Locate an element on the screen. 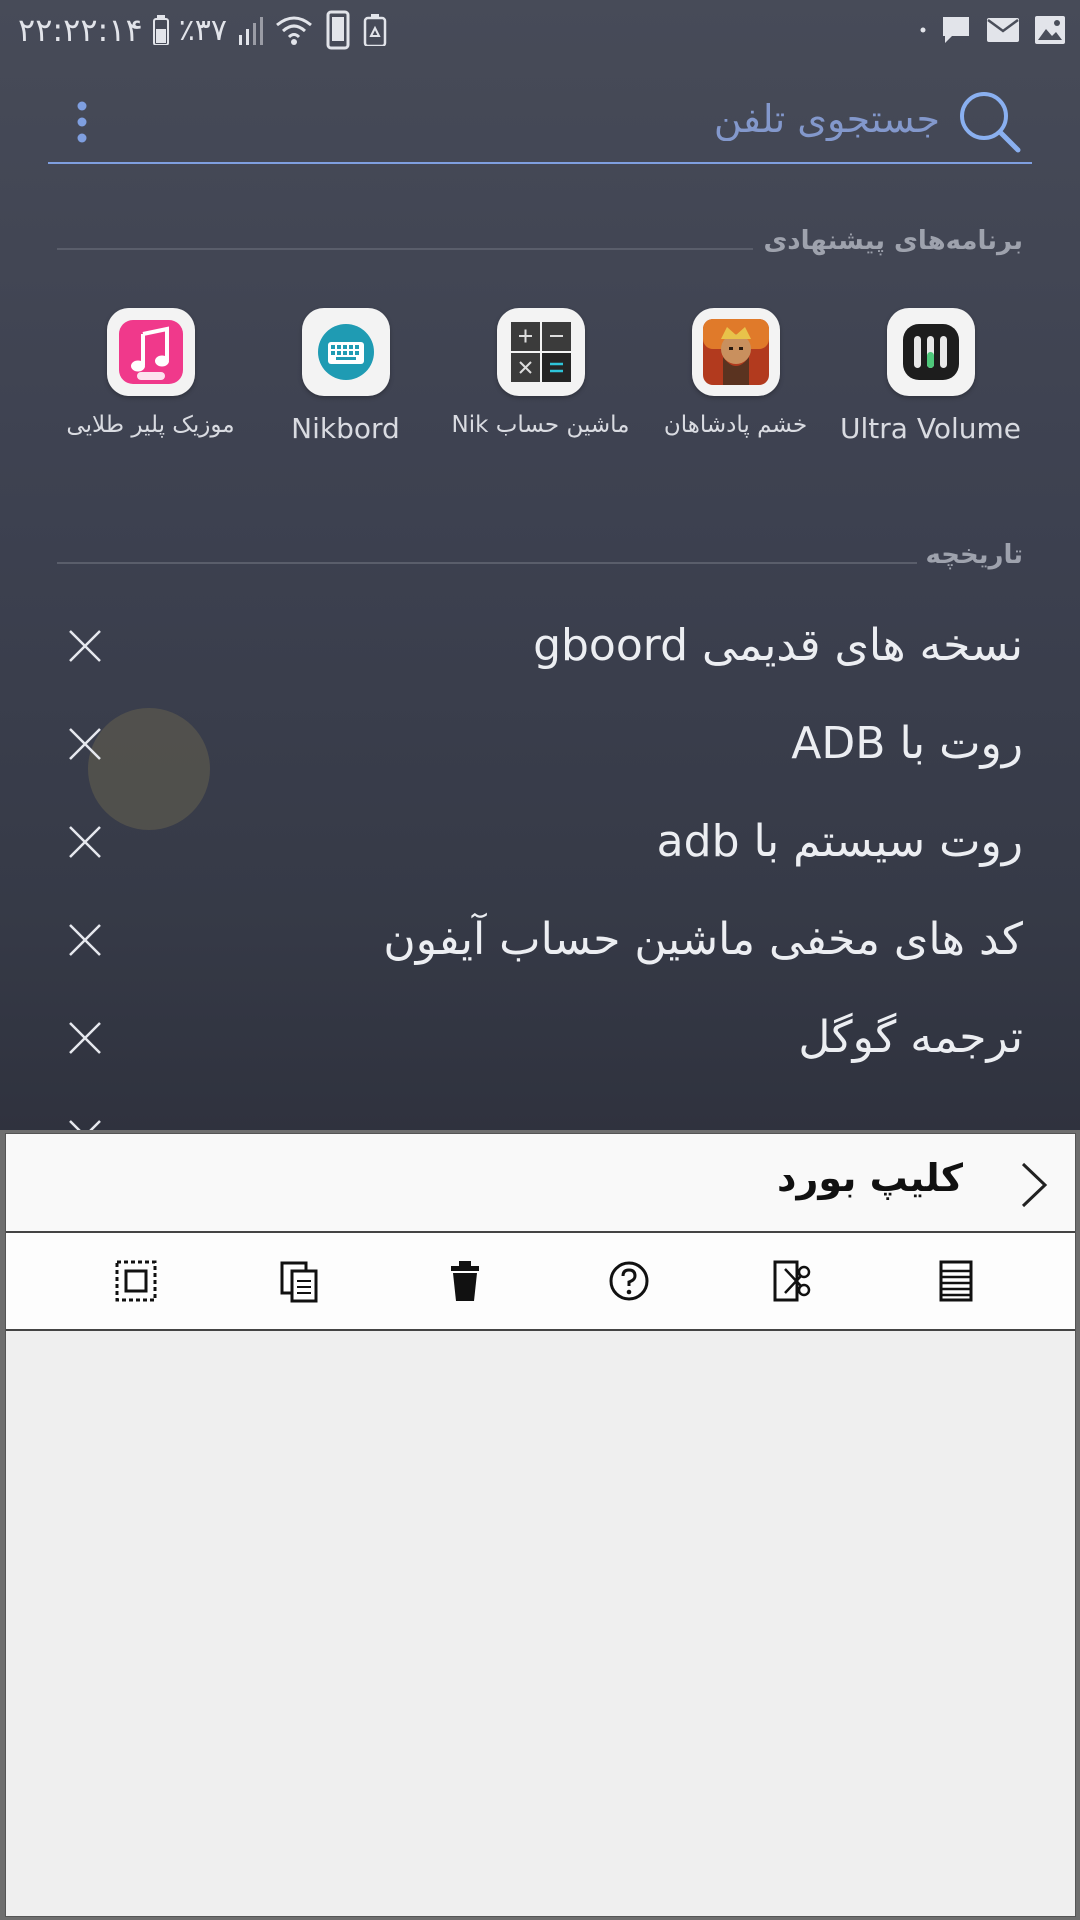 The width and height of the screenshot is (1080, 1920). help-icon is located at coordinates (629, 1281).